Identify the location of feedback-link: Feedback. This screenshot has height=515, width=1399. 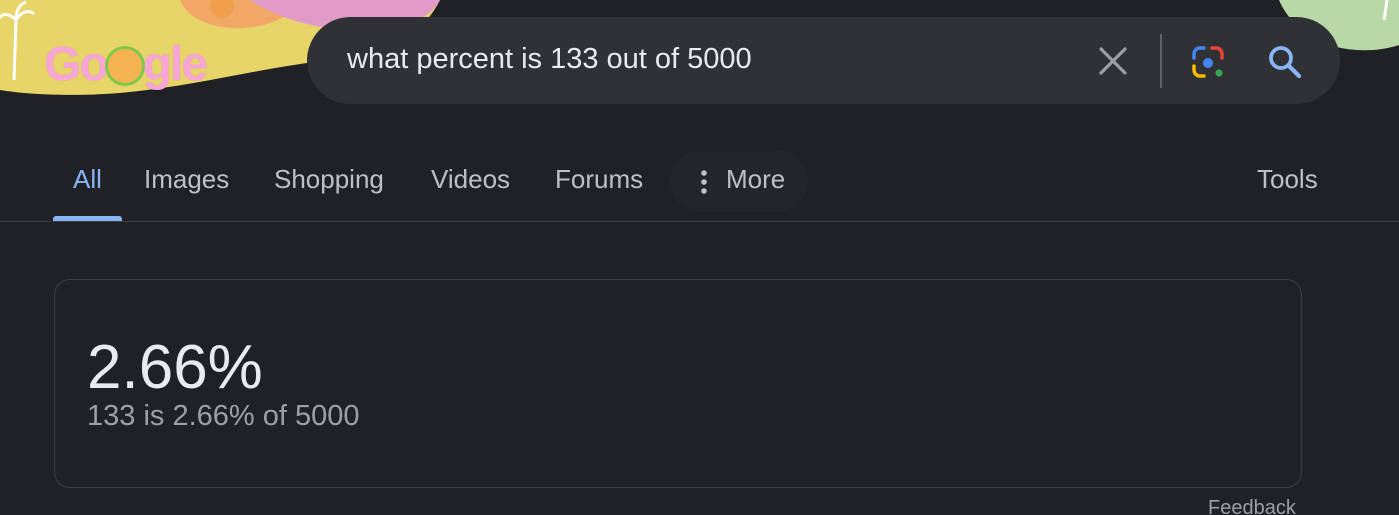
(1252, 506).